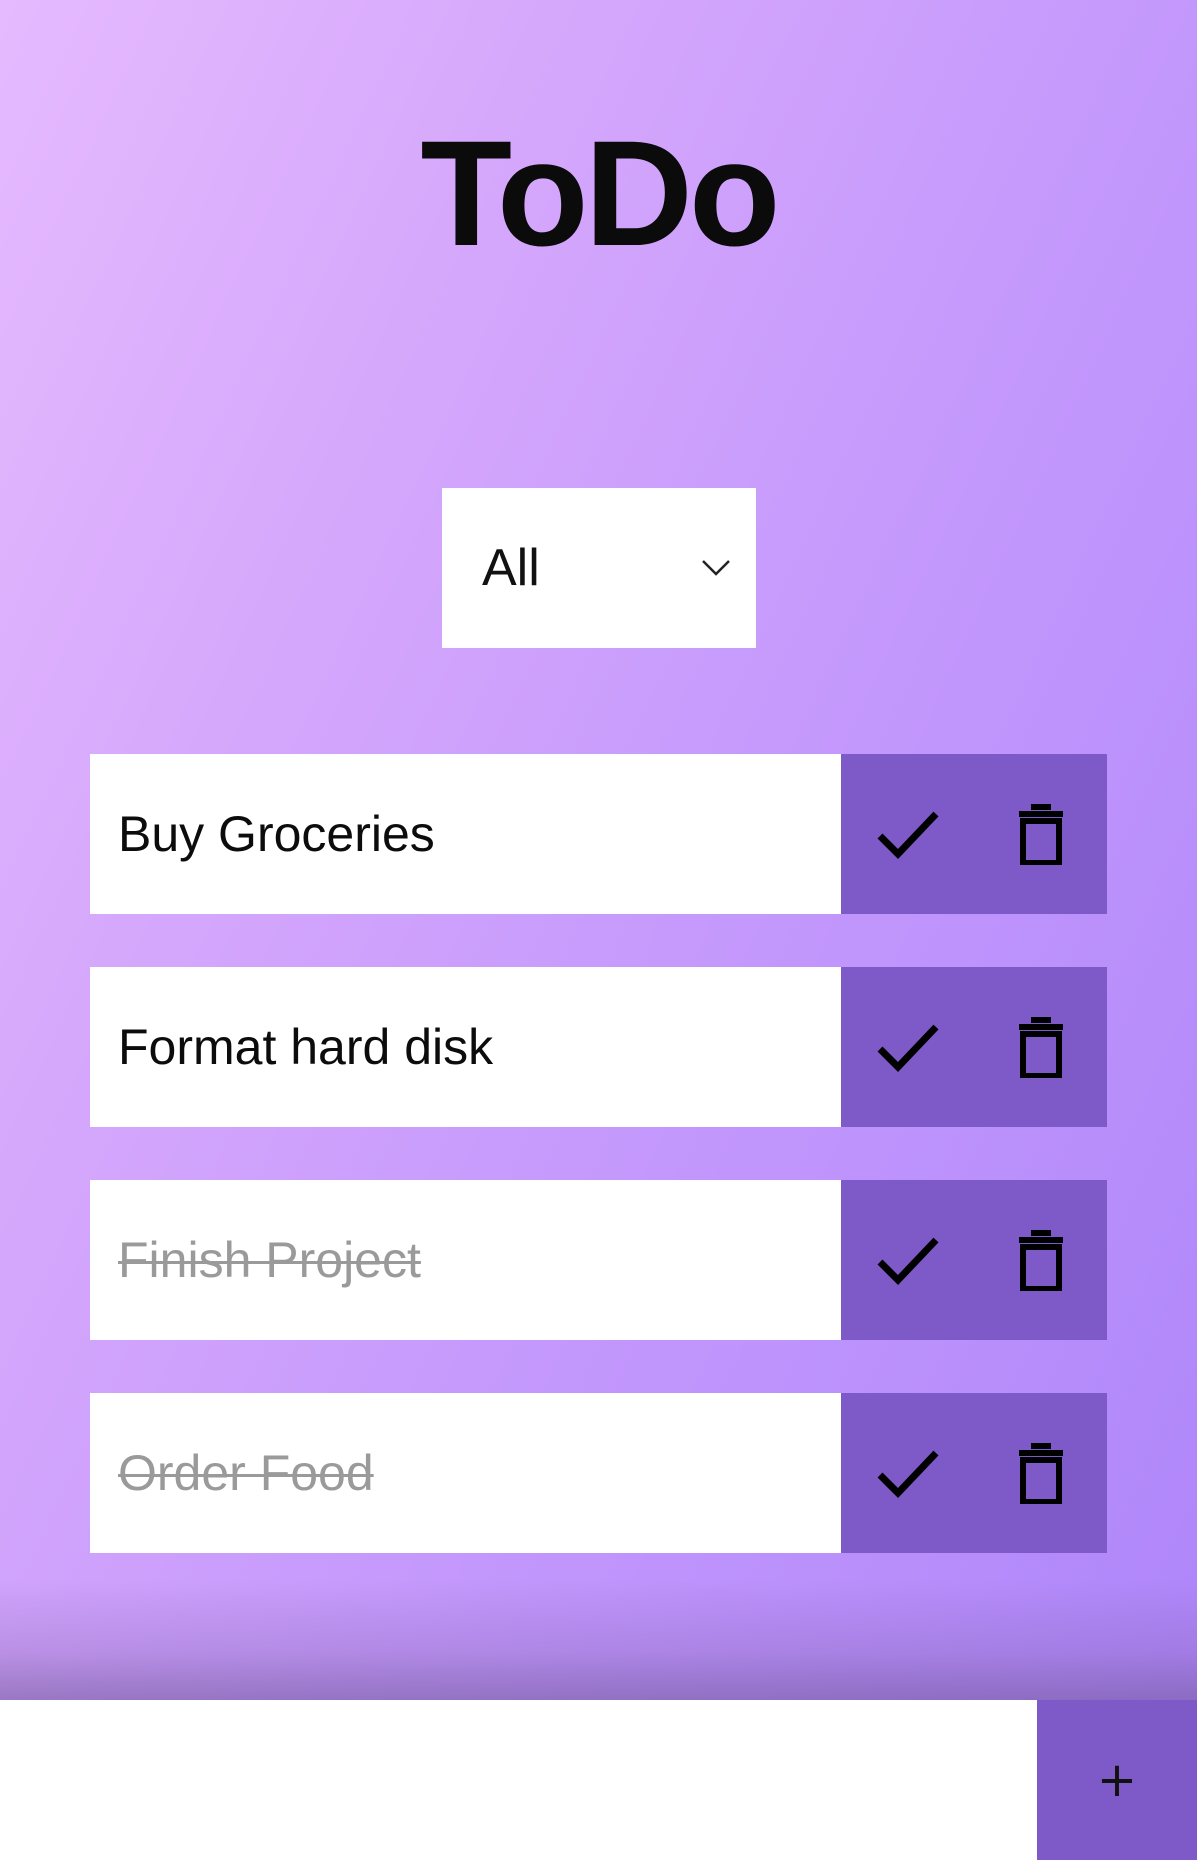 The height and width of the screenshot is (1860, 1197). I want to click on todo-text-box: Buy Groceries, so click(465, 834).